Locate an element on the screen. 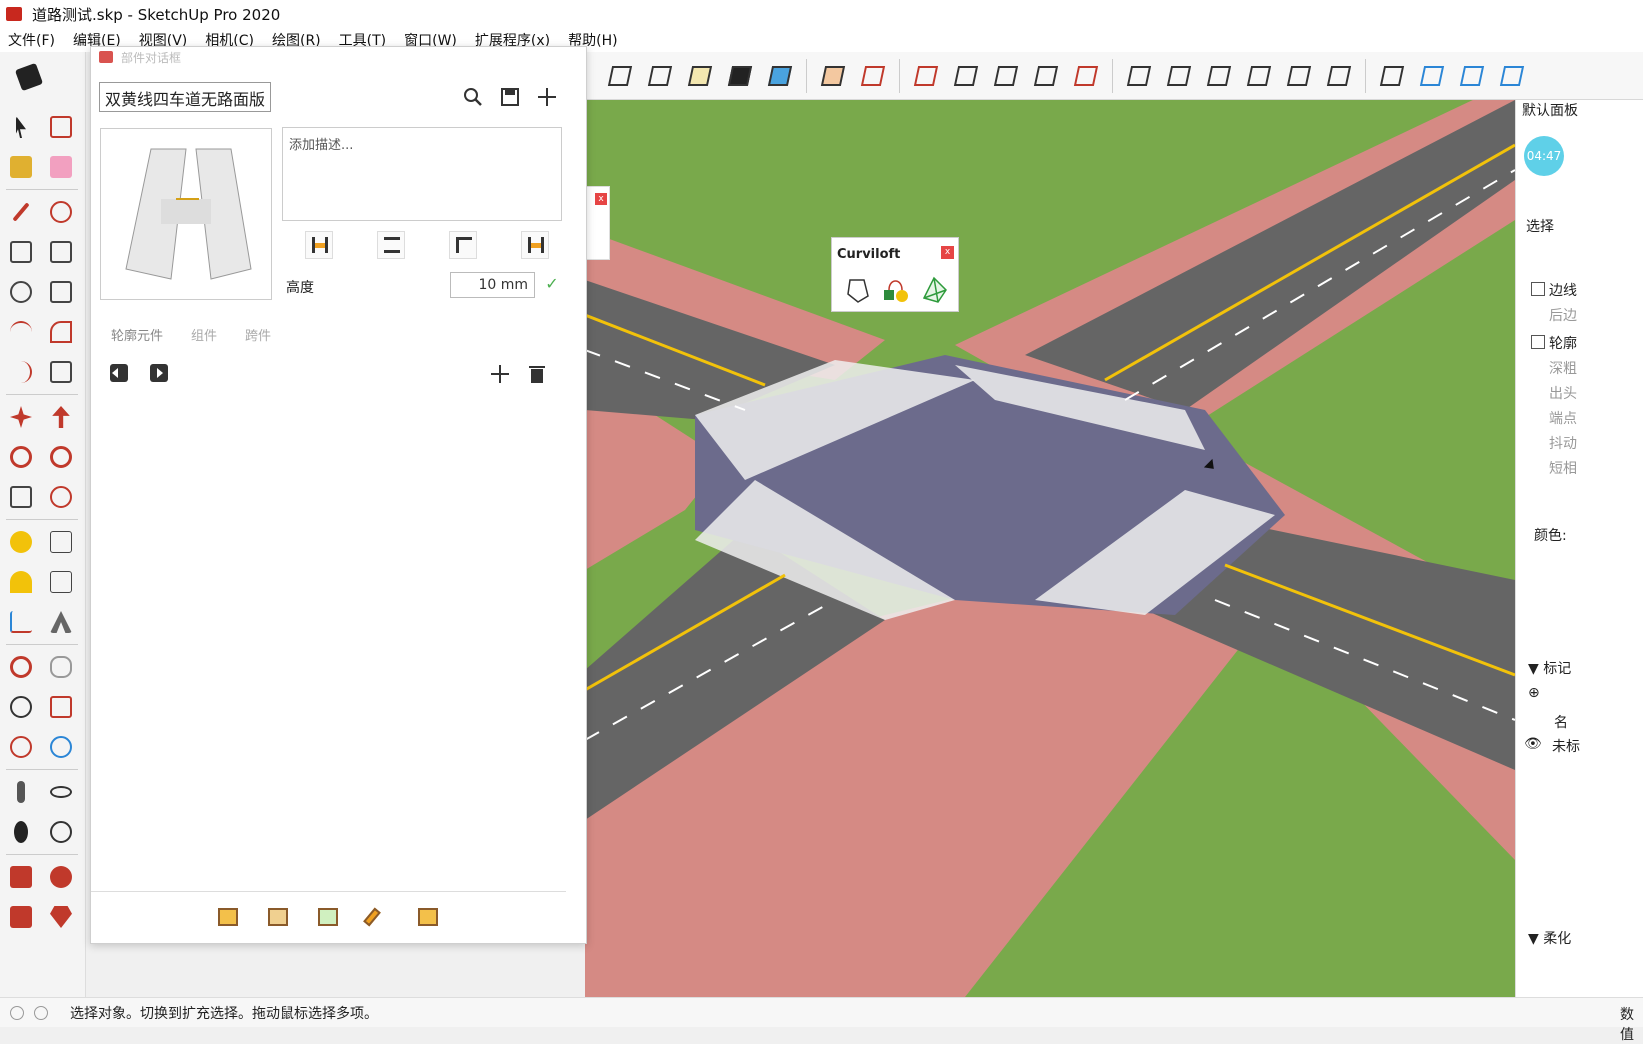 Image resolution: width=1643 pixels, height=1044 pixels. mesh-icon is located at coordinates (1006, 76).